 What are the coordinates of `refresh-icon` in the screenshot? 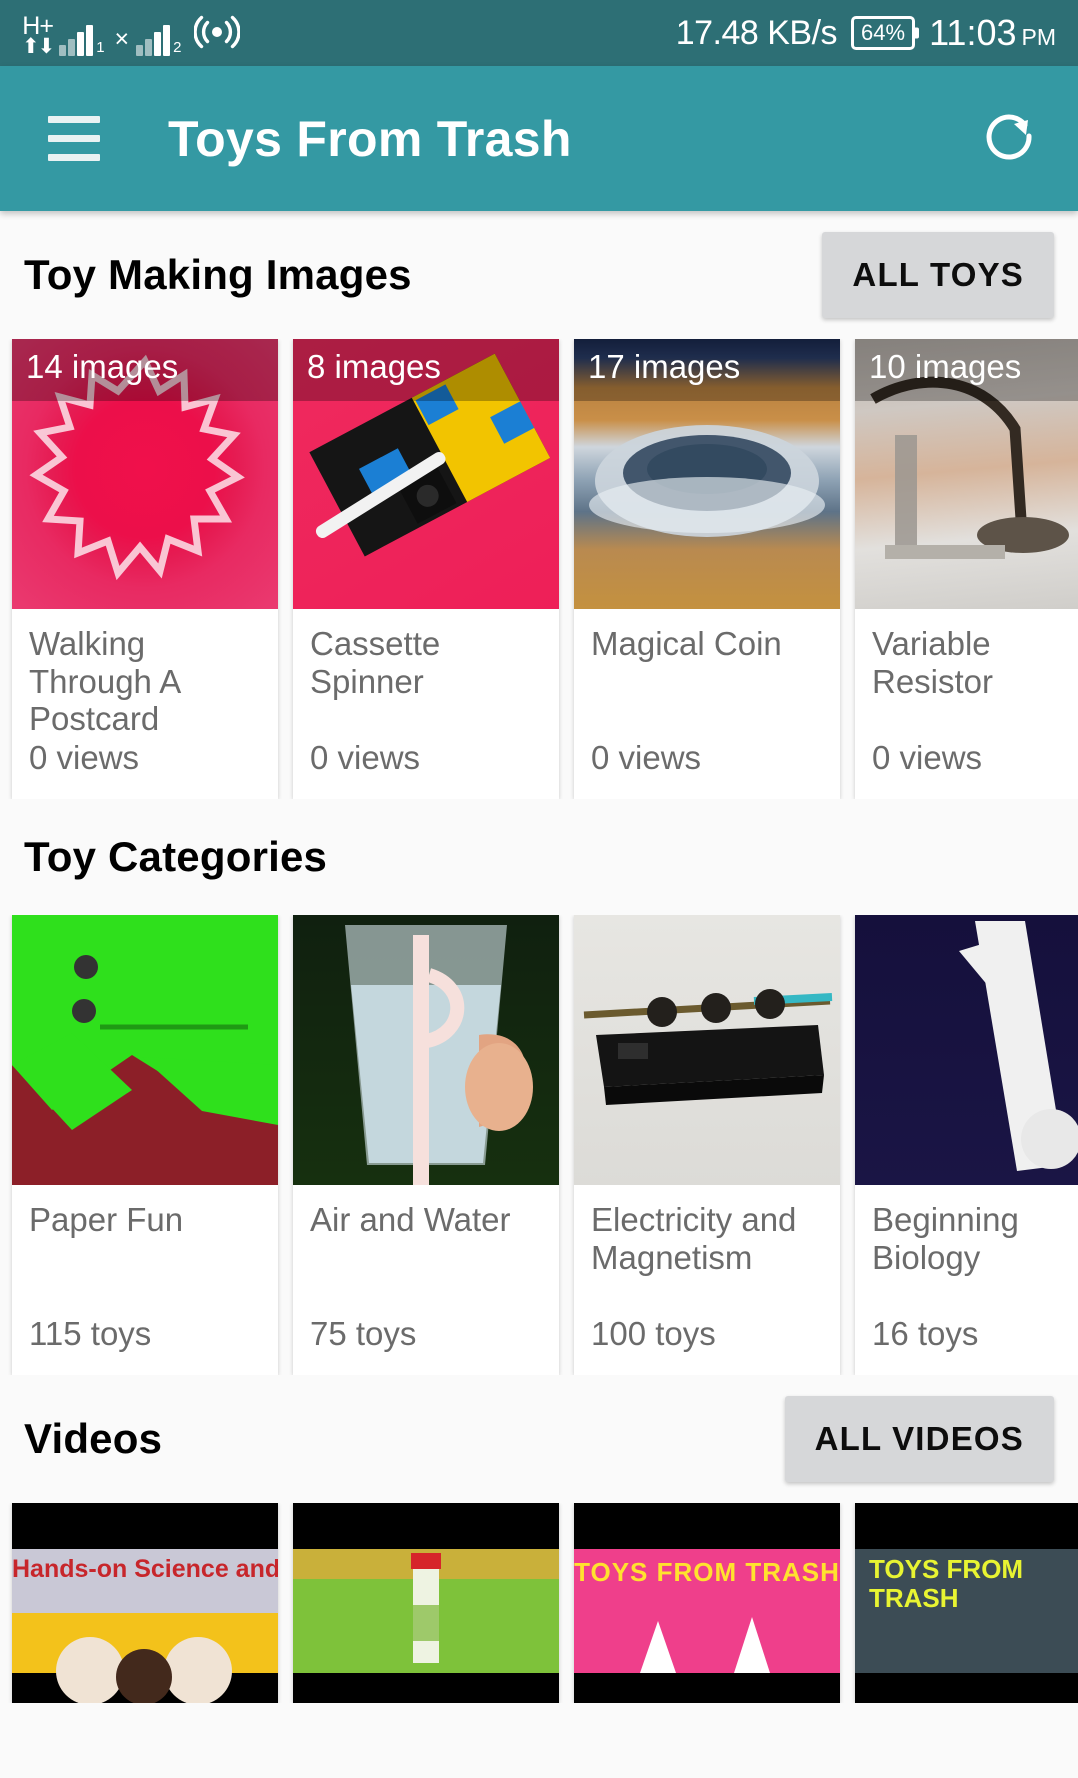 It's located at (1009, 138).